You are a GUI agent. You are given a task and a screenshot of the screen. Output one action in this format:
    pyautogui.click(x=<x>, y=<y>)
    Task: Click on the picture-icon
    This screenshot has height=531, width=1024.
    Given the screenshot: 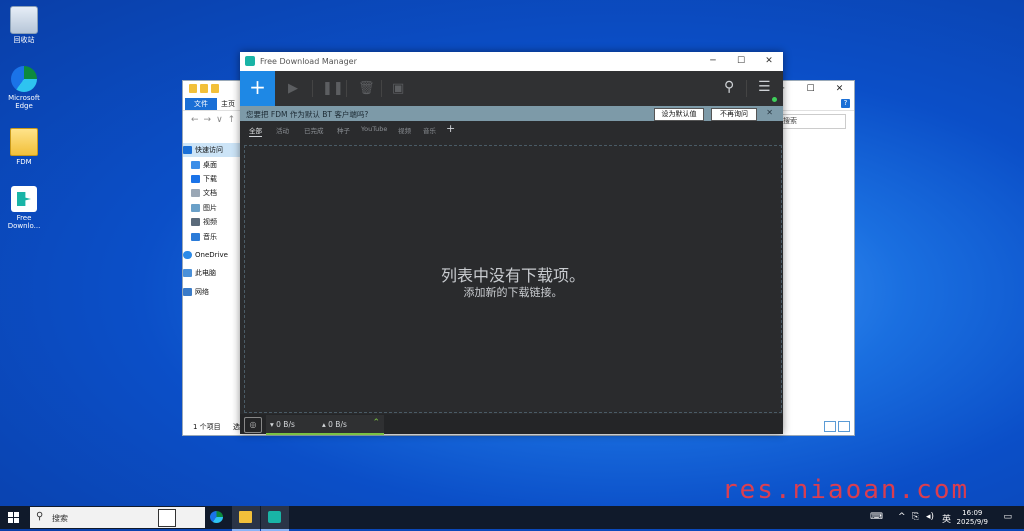 What is the action you would take?
    pyautogui.click(x=195, y=207)
    